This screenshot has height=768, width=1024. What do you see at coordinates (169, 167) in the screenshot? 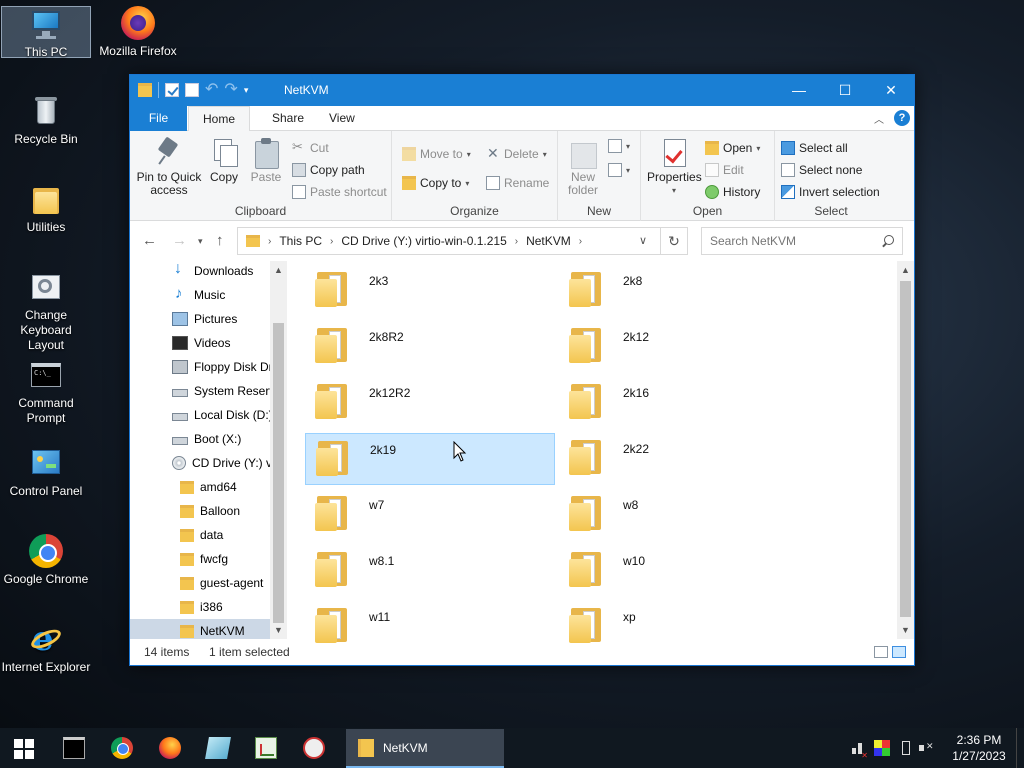
I see `pin-quick-access-button: Pin to Quick access` at bounding box center [169, 167].